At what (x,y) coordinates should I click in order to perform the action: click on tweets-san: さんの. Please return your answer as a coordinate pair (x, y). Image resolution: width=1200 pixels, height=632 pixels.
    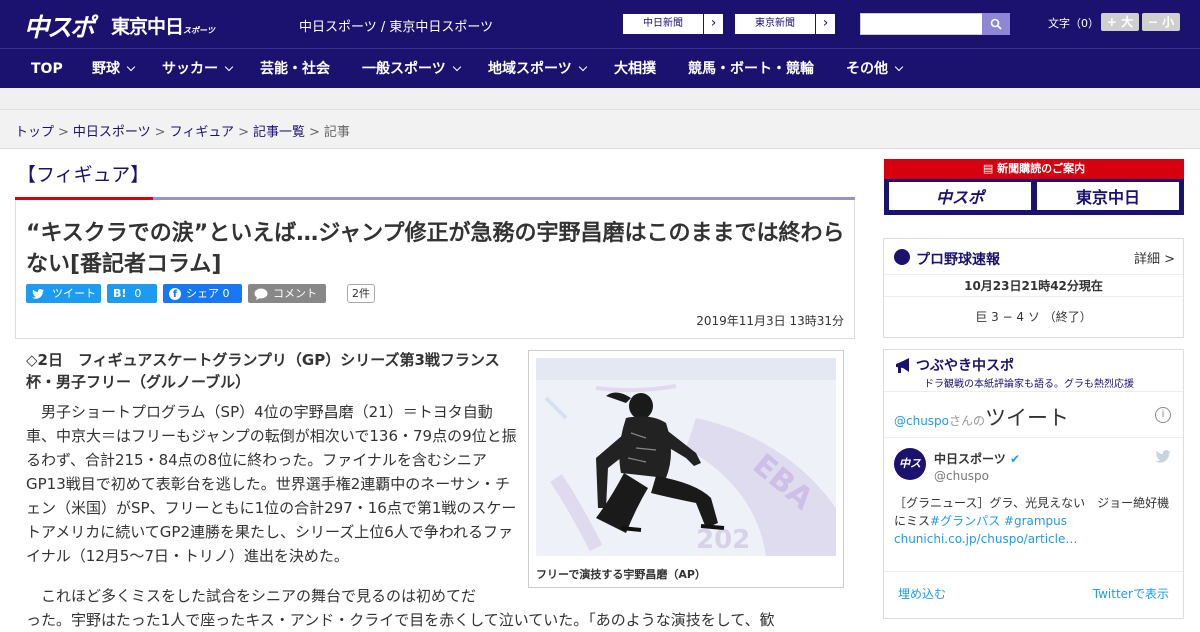
    Looking at the image, I should click on (967, 421).